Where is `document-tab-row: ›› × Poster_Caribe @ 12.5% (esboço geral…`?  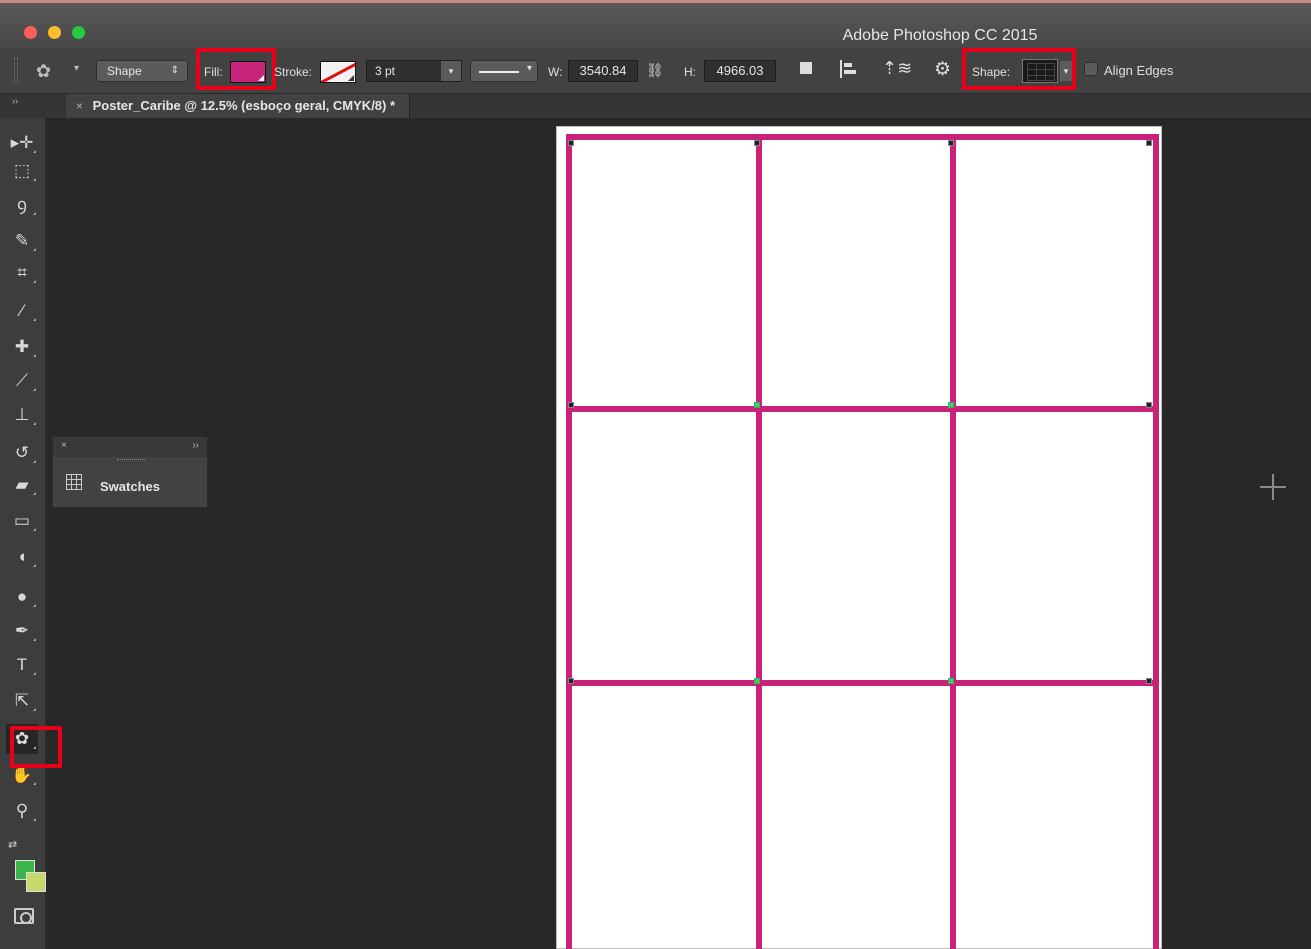 document-tab-row: ›› × Poster_Caribe @ 12.5% (esboço geral… is located at coordinates (655, 106).